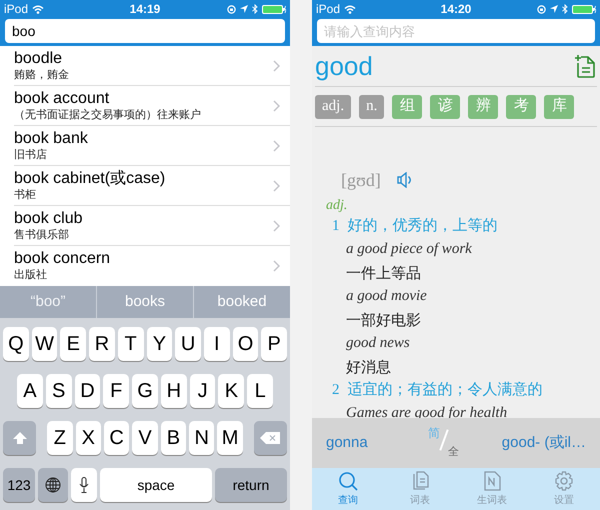  Describe the element at coordinates (108, 115) in the screenshot. I see `result-meaning: （无书面证据之交易事项的）往来账户` at that location.